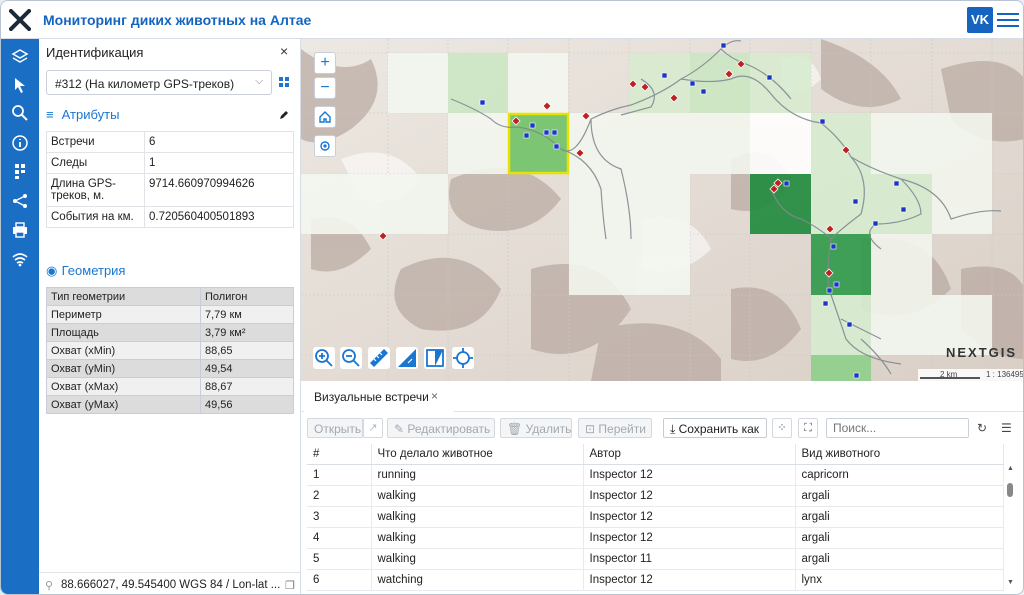 This screenshot has height=595, width=1024. I want to click on zoom-in-magnifier-icon, so click(324, 358).